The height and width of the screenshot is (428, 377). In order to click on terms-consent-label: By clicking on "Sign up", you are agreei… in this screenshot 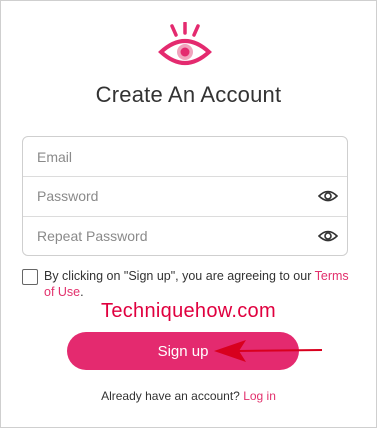, I will do `click(179, 276)`.